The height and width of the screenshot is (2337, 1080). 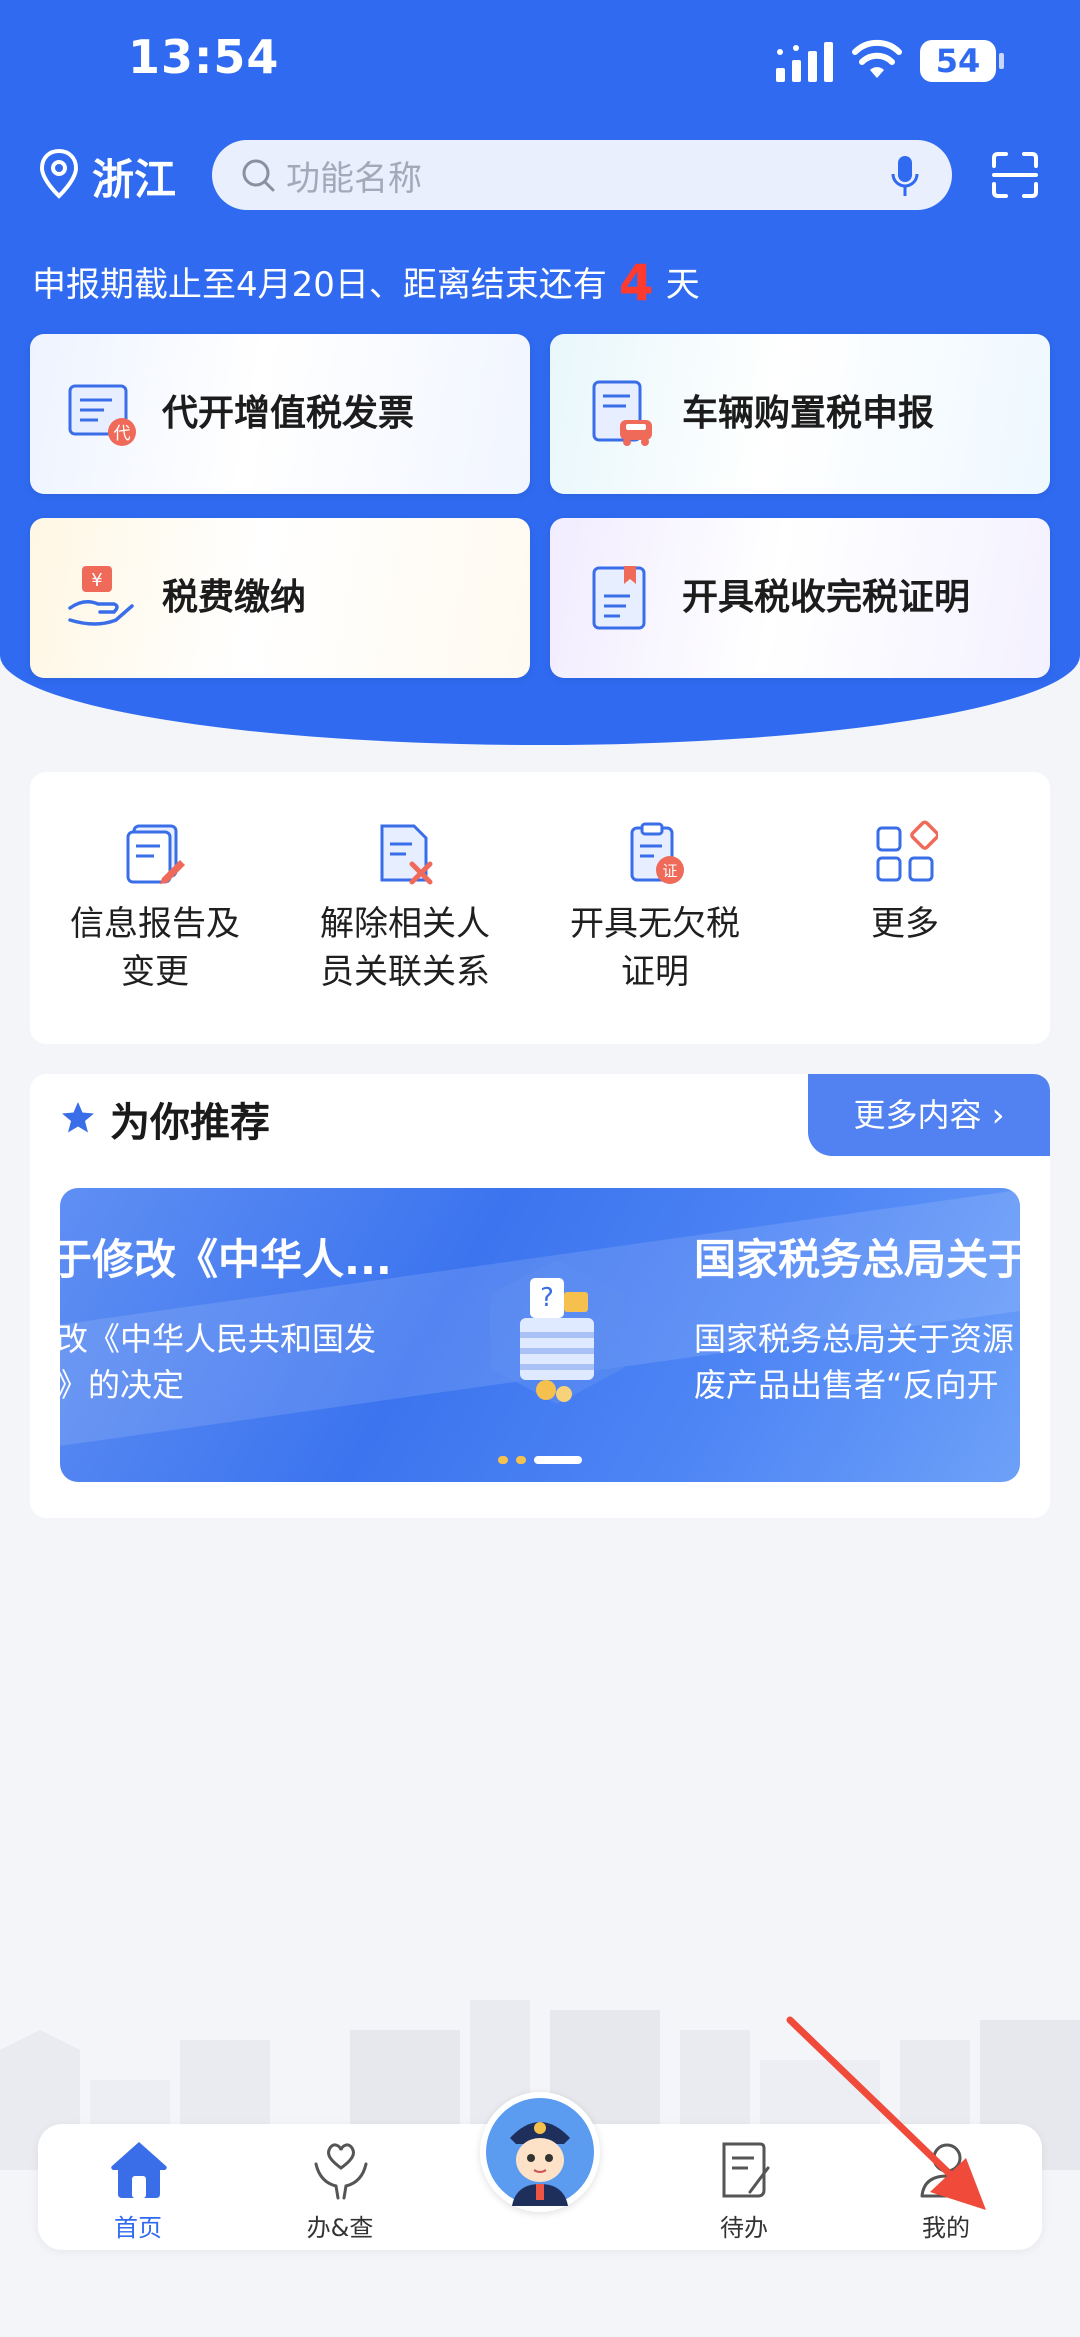 What do you see at coordinates (804, 62) in the screenshot?
I see `cellular-signal-icon` at bounding box center [804, 62].